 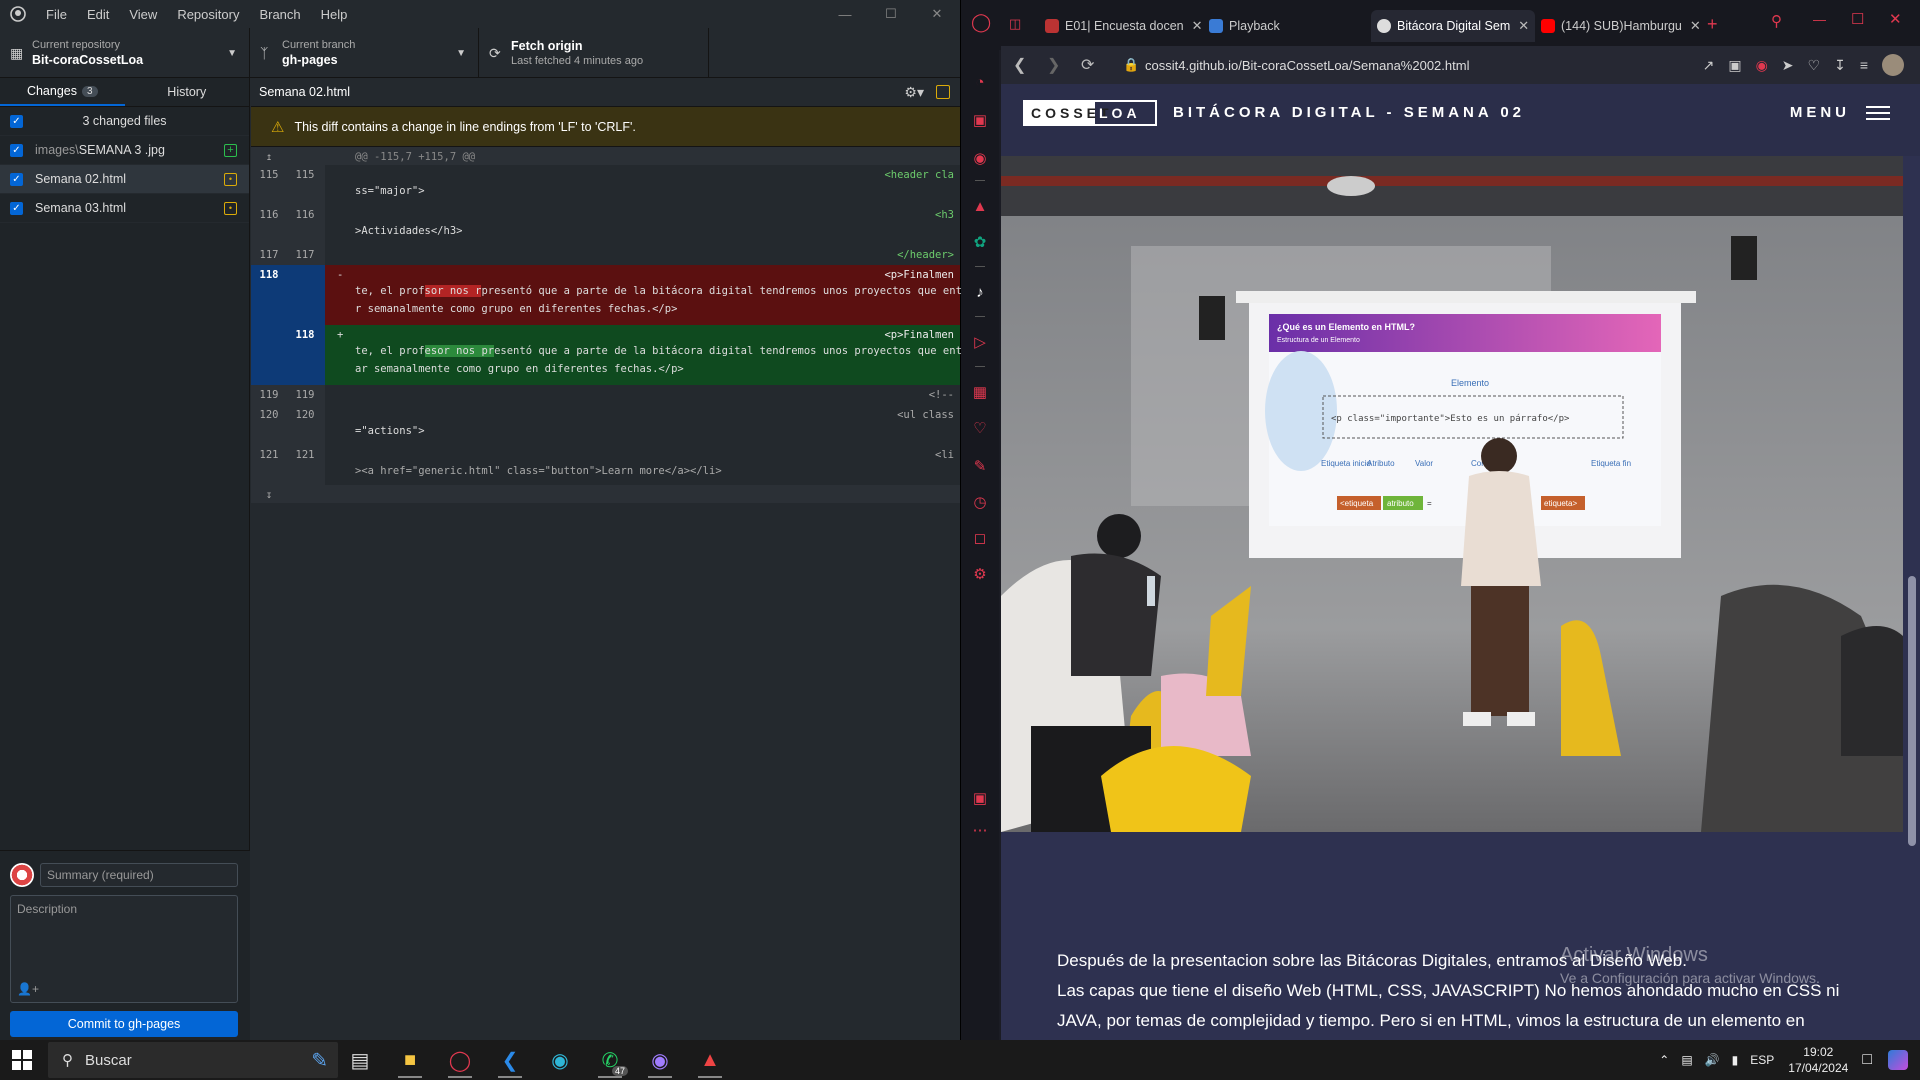 I want to click on windows-start-icon, so click(x=23, y=1060).